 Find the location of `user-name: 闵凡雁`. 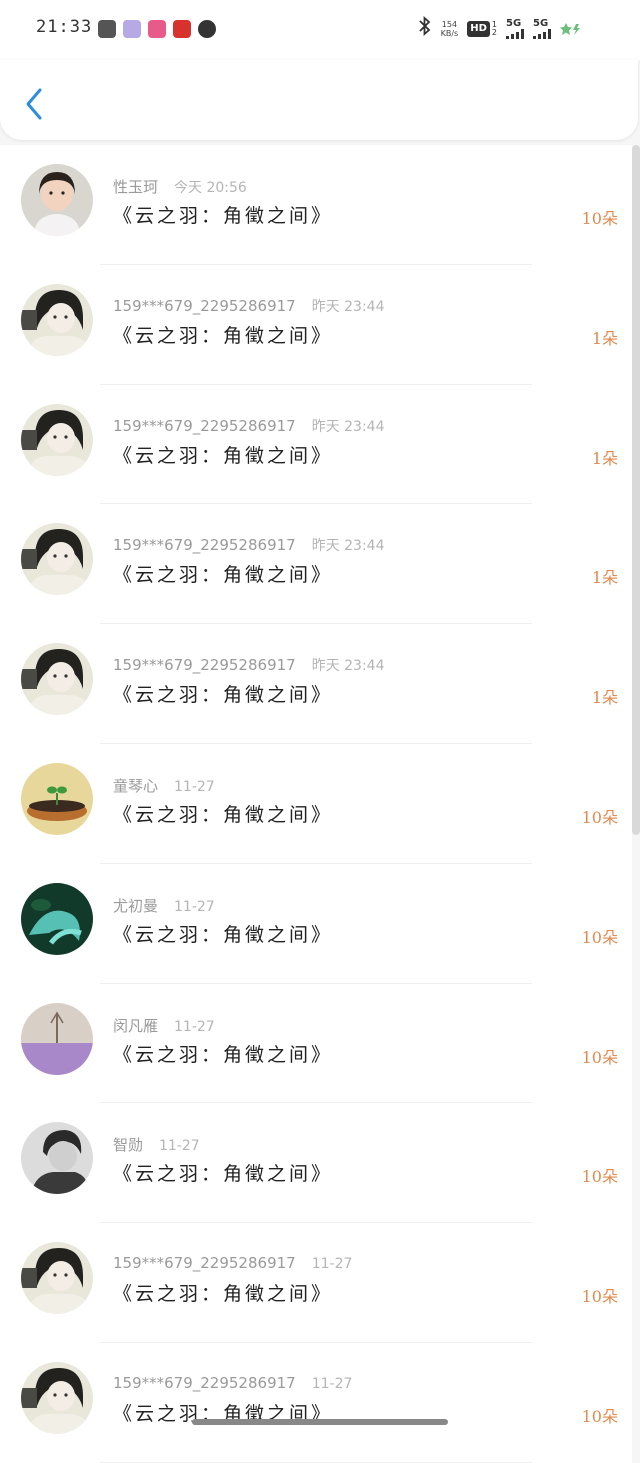

user-name: 闵凡雁 is located at coordinates (136, 1025).